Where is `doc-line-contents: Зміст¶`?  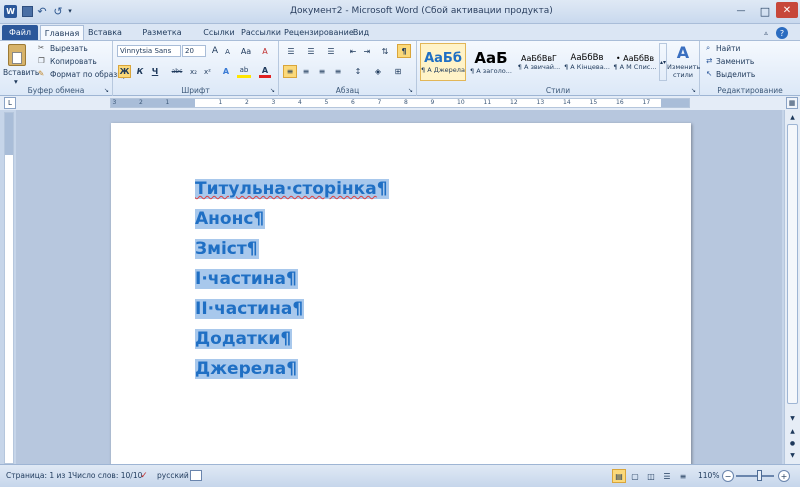 doc-line-contents: Зміст¶ is located at coordinates (227, 249).